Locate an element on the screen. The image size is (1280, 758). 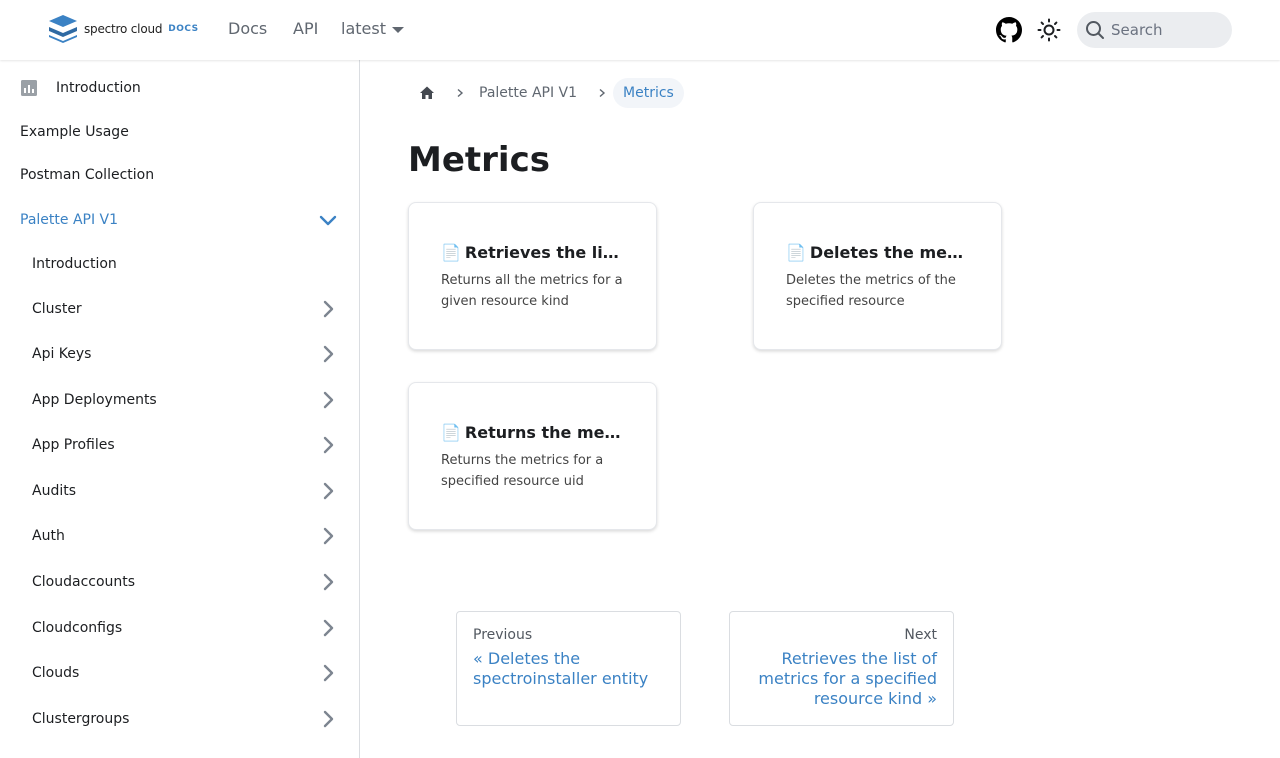
pagination-previous-label: « Deletes the spectroinstaller entity is located at coordinates (561, 668).